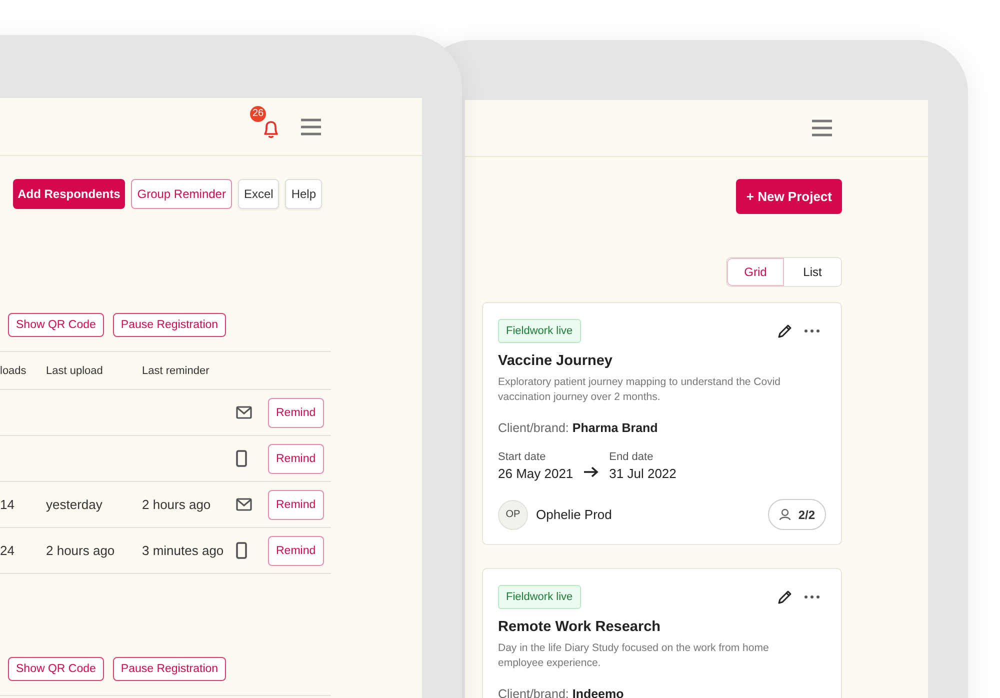  Describe the element at coordinates (797, 514) in the screenshot. I see `members-button: 2/2` at that location.